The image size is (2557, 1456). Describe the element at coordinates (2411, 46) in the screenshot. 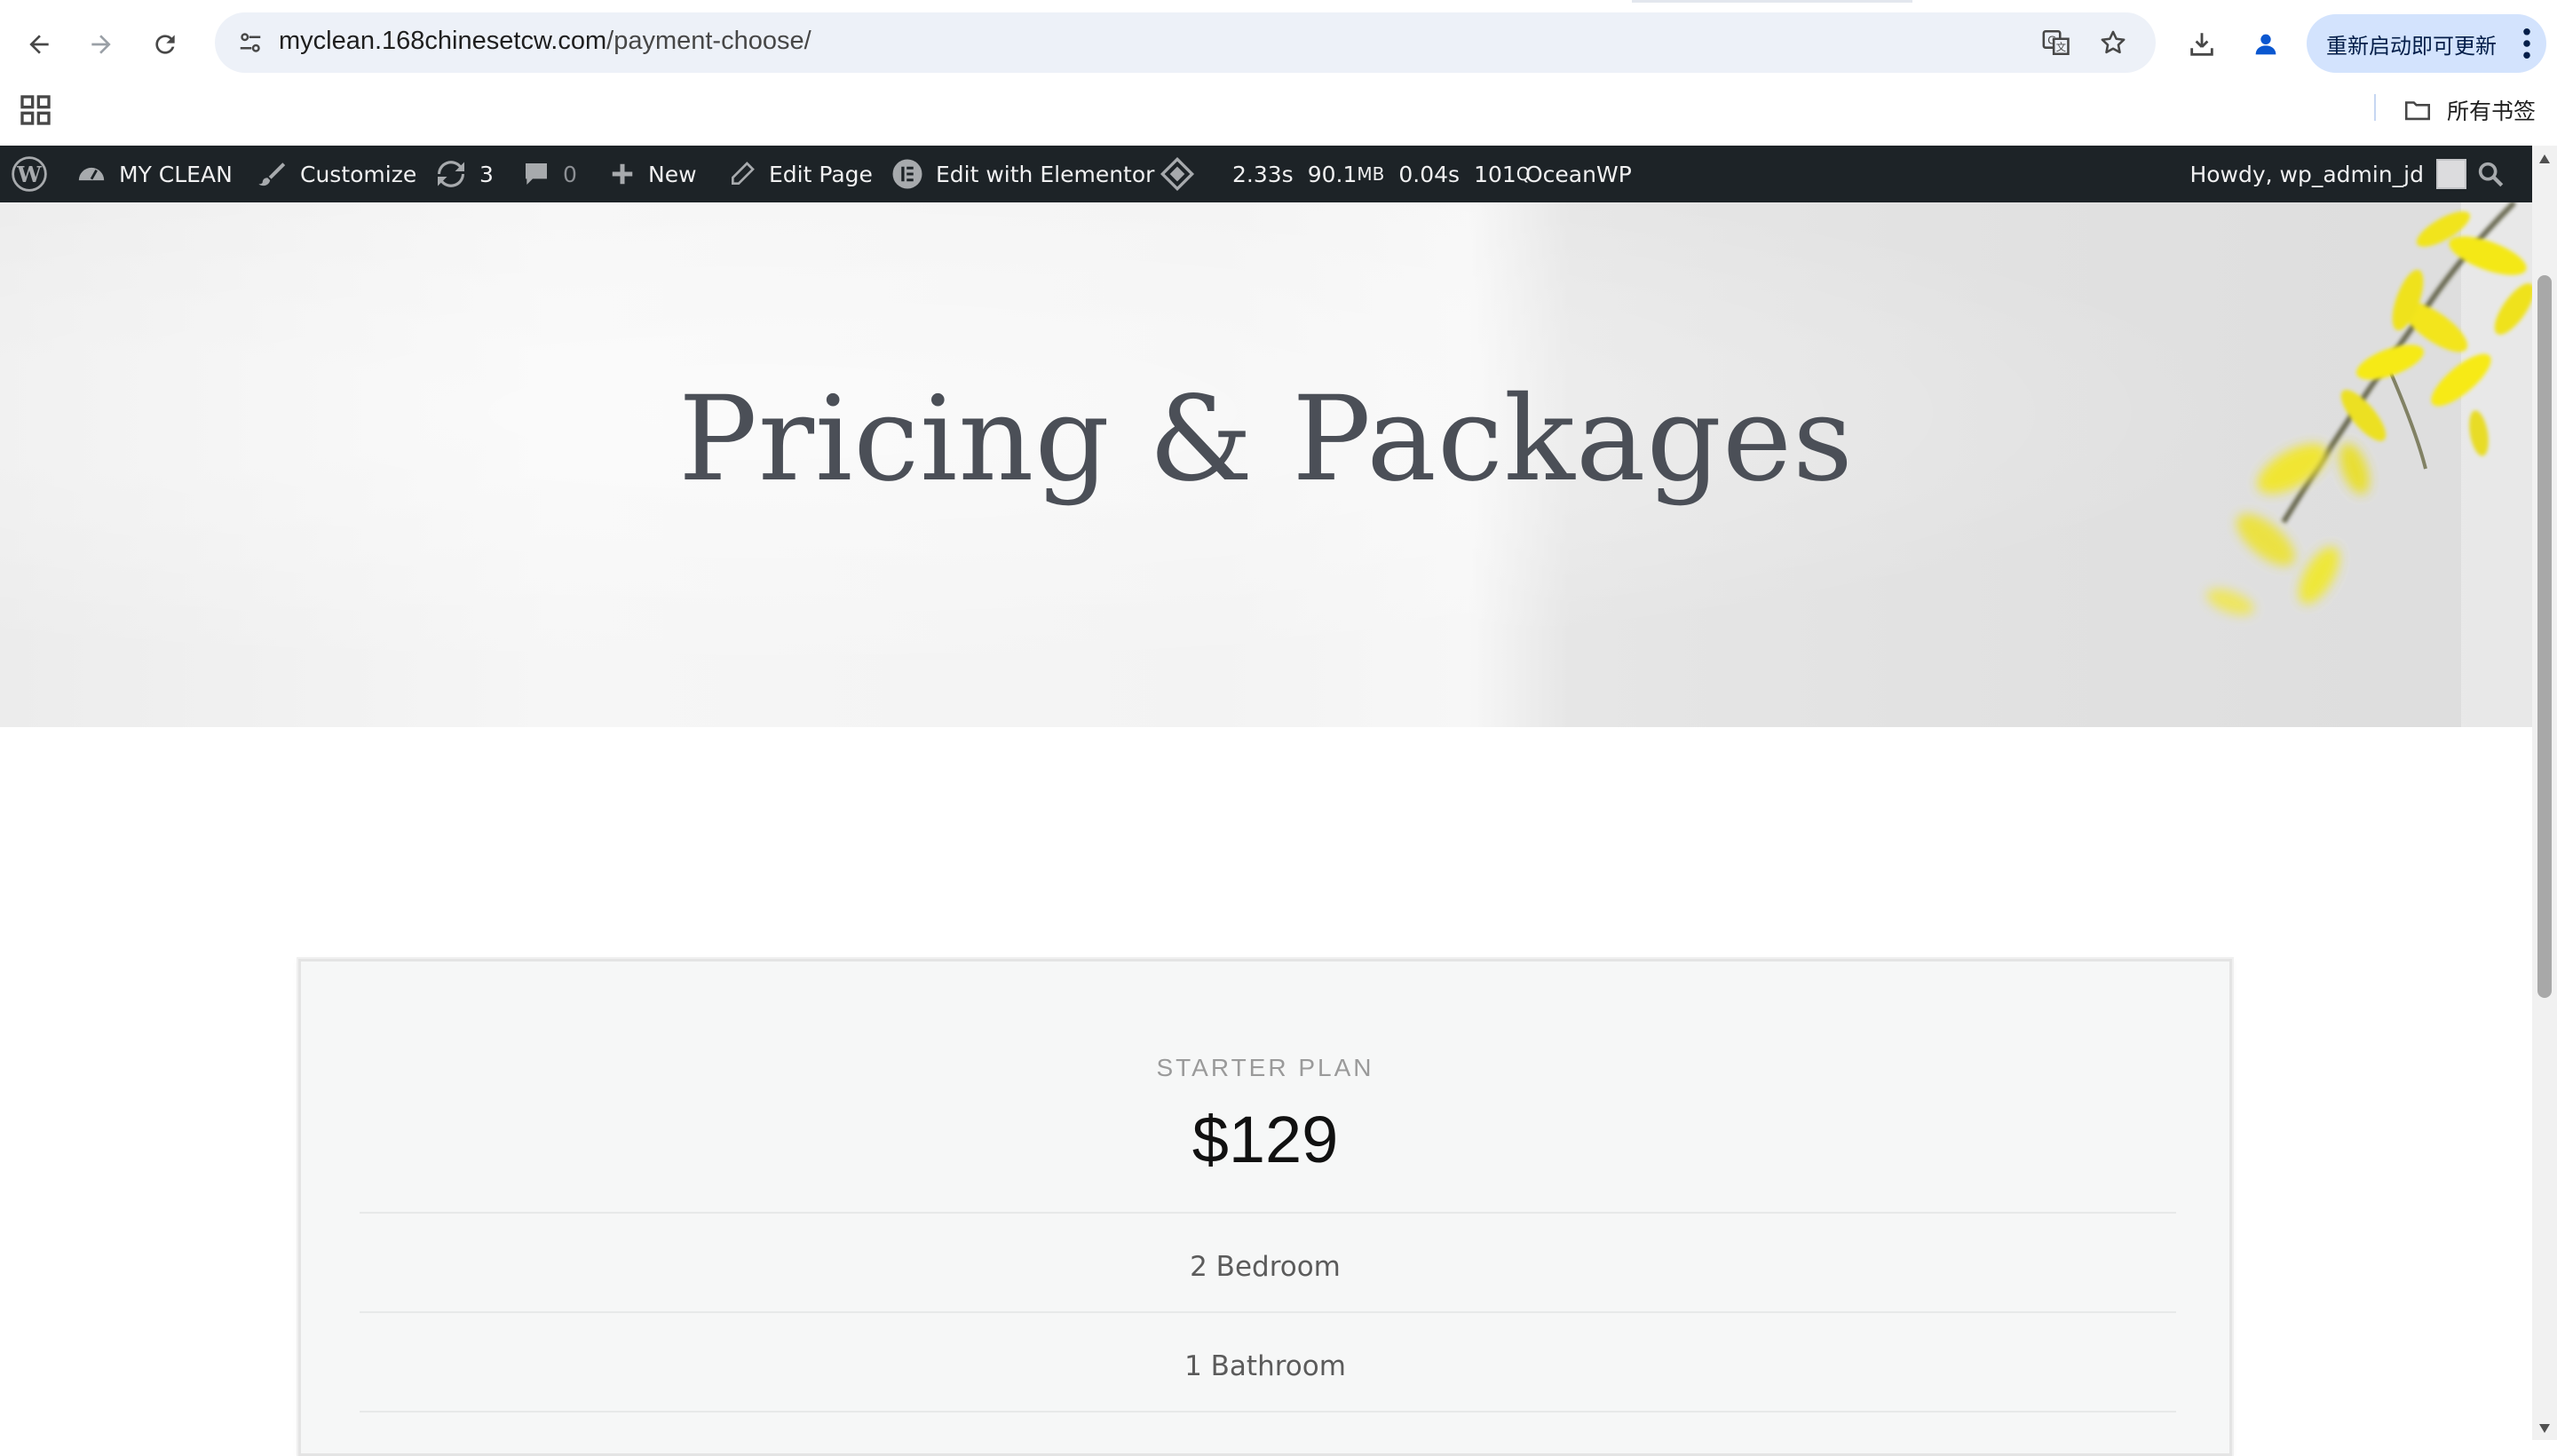

I see `update-label: 重新启动即可更新` at that location.